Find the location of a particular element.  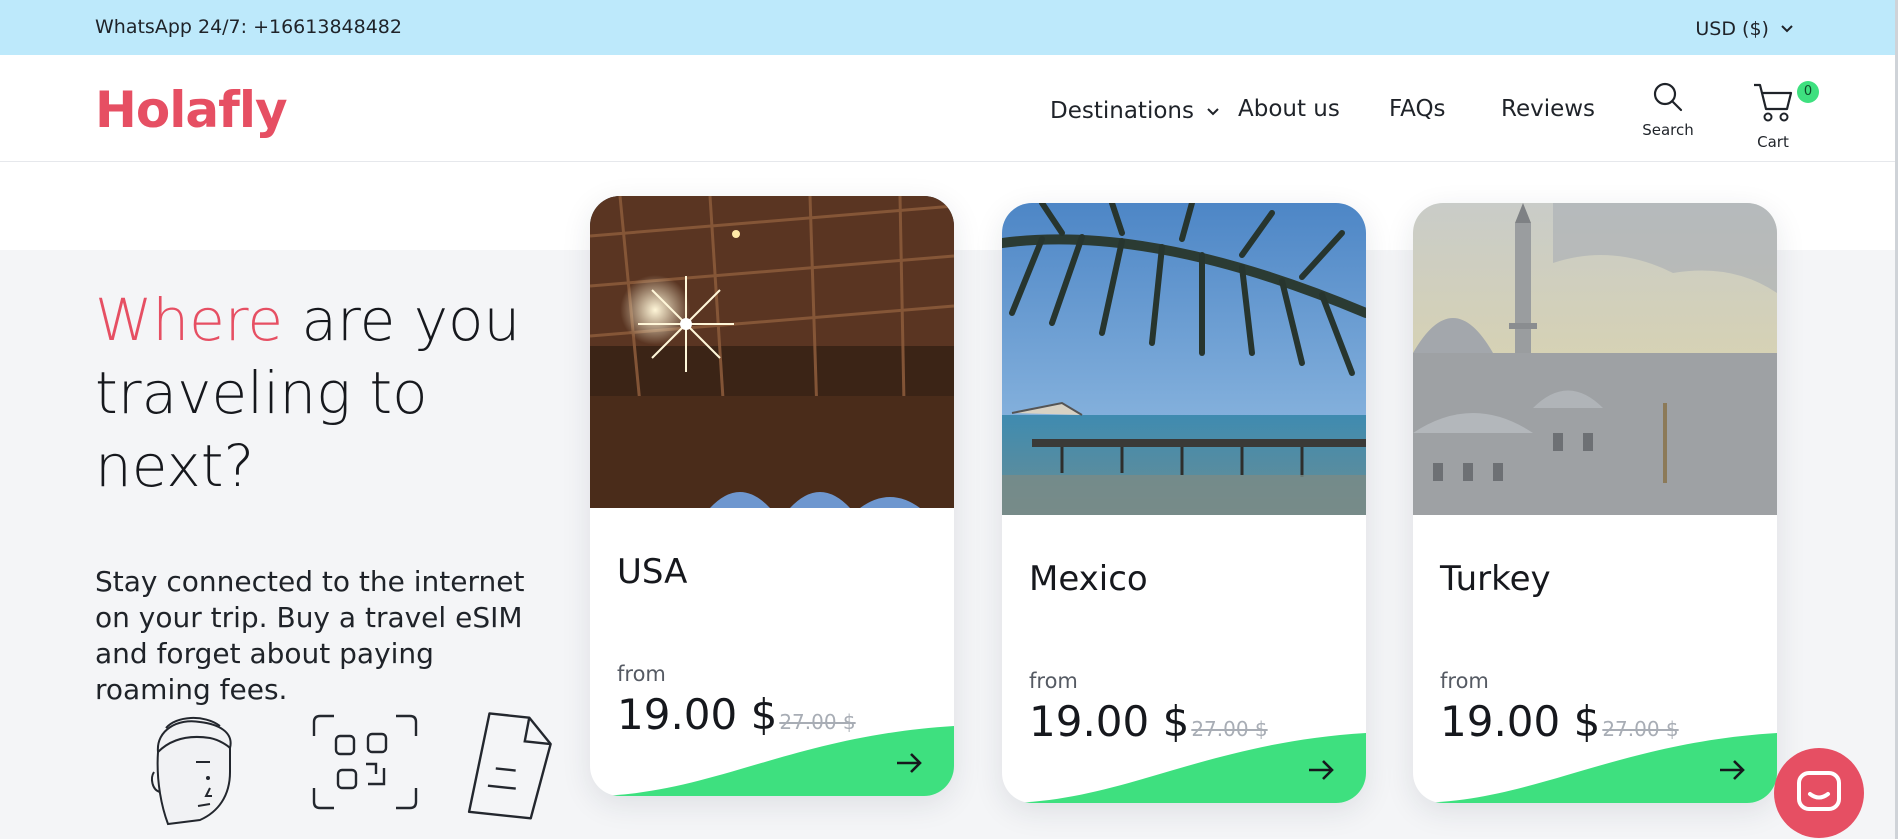

destination-card-usa: USA from 19.00 $27.00 $ is located at coordinates (772, 496).